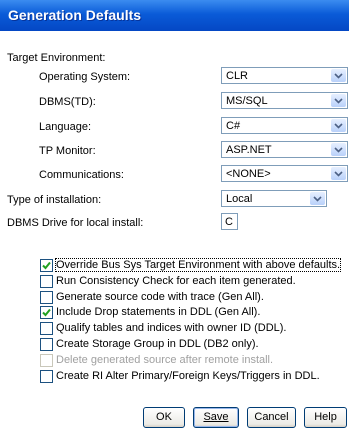 The height and width of the screenshot is (428, 349). I want to click on dbms-drive-input: C, so click(229, 221).